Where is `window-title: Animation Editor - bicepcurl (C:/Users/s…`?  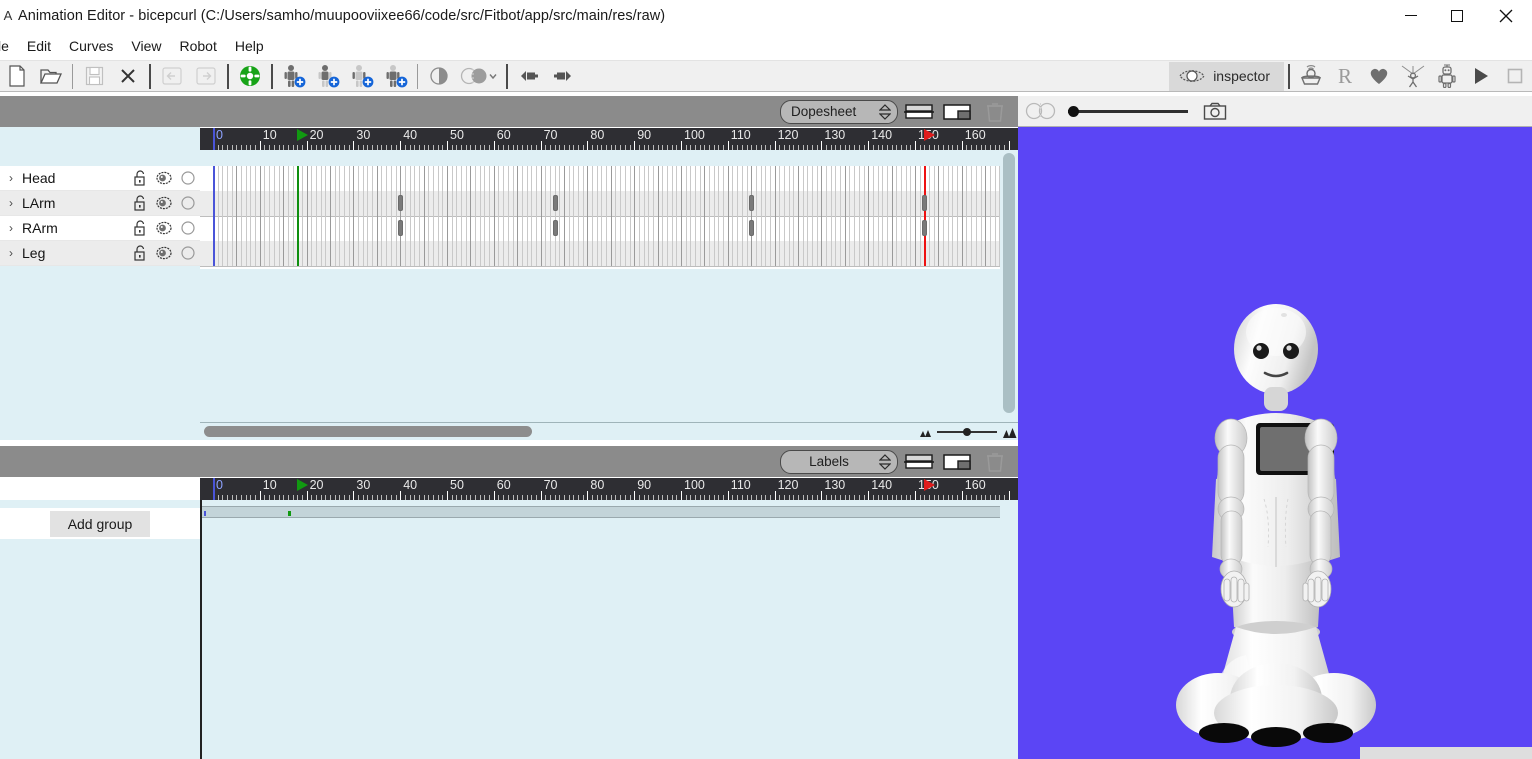 window-title: Animation Editor - bicepcurl (C:/Users/s… is located at coordinates (342, 15).